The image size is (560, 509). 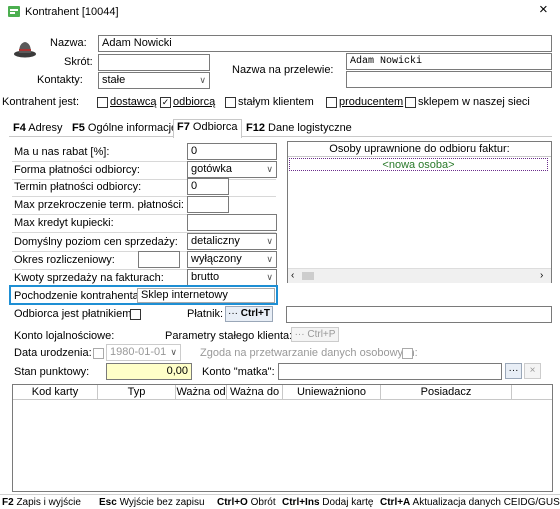 I want to click on hat-icon, so click(x=25, y=48).